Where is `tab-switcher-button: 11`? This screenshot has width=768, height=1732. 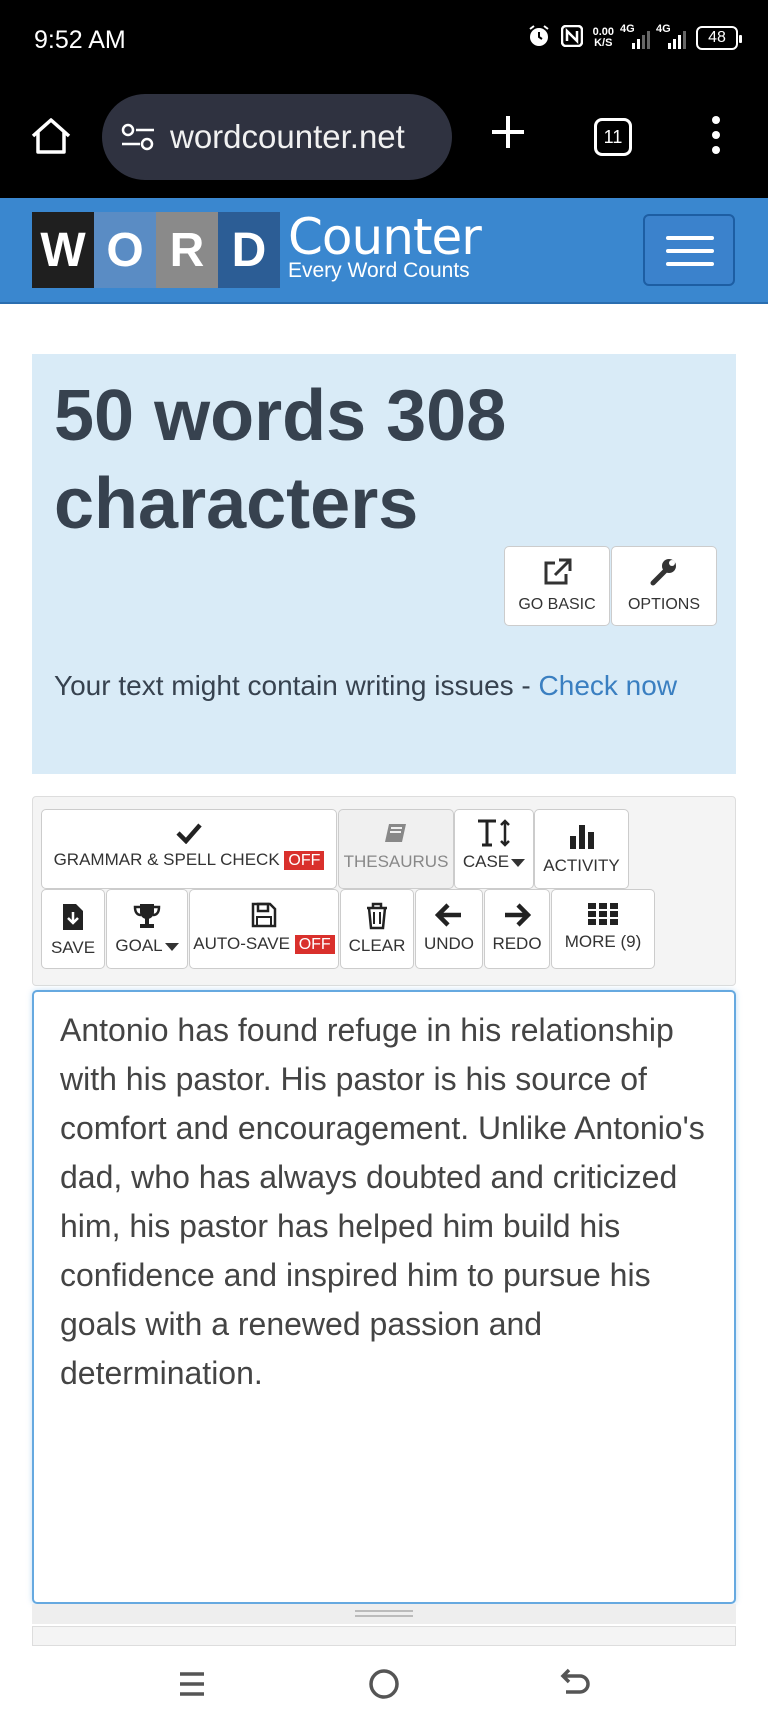 tab-switcher-button: 11 is located at coordinates (613, 137).